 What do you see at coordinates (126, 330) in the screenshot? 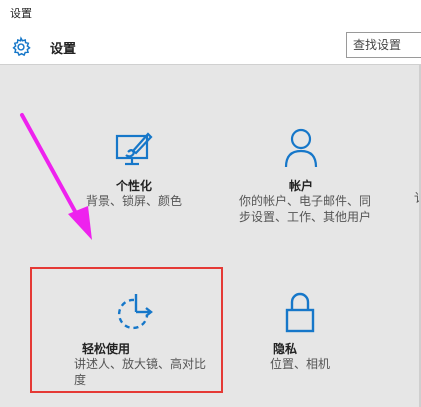
I see `highlight-box` at bounding box center [126, 330].